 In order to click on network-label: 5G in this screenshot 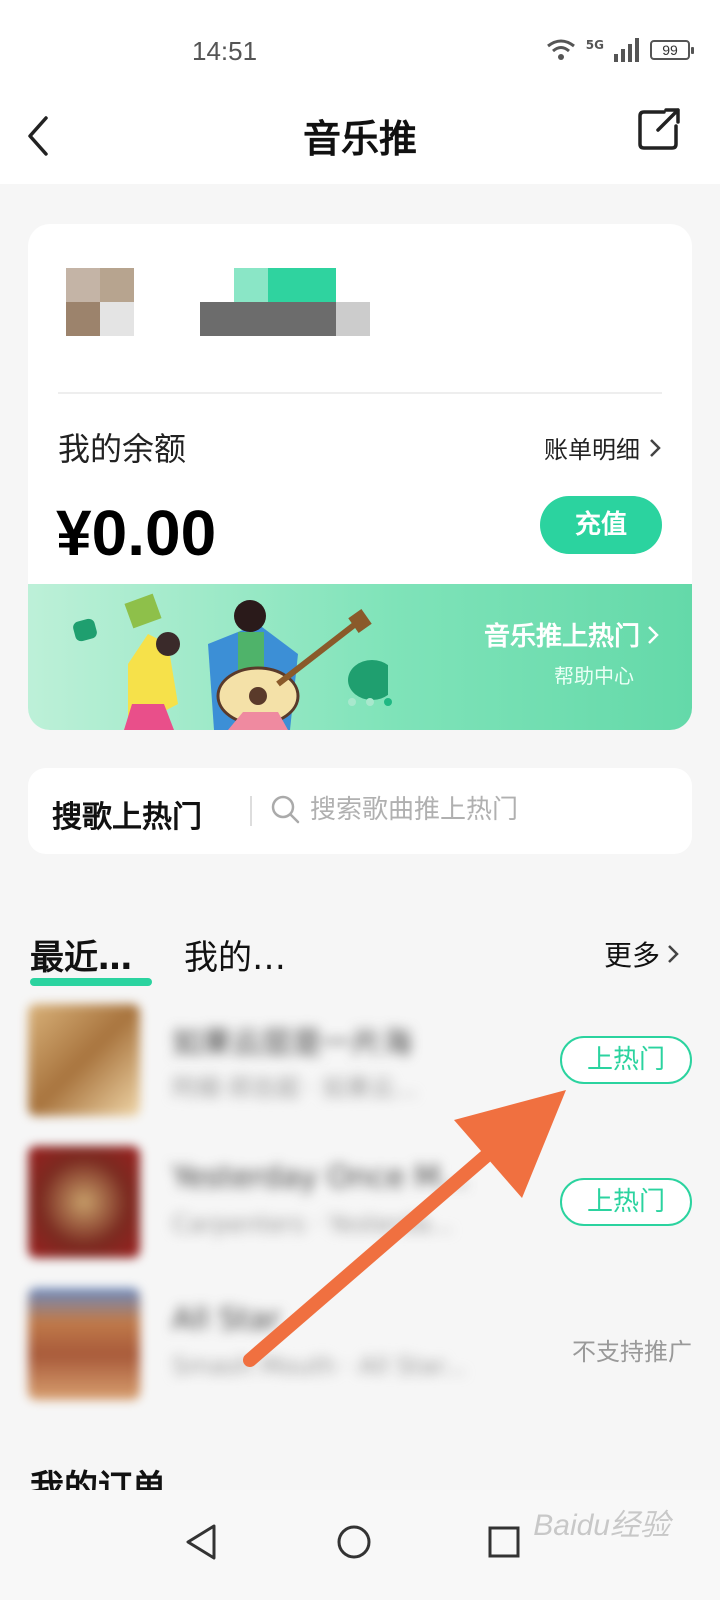, I will do `click(594, 45)`.